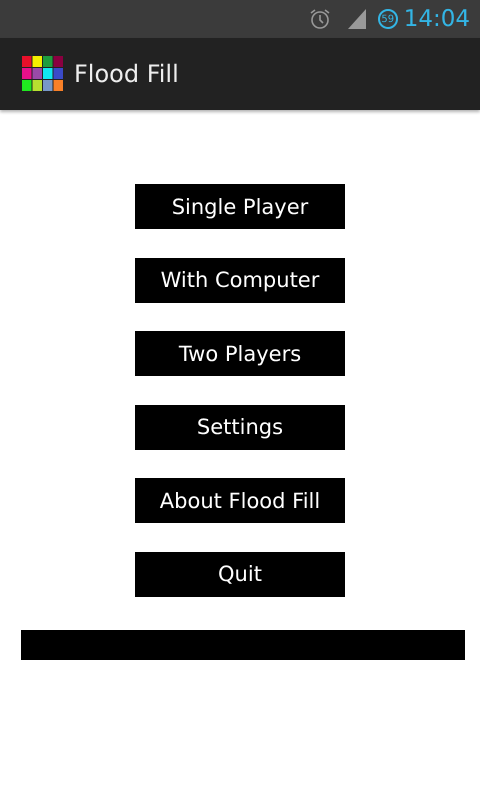 This screenshot has height=800, width=480. I want to click on menu-button: About Flood Fill, so click(240, 500).